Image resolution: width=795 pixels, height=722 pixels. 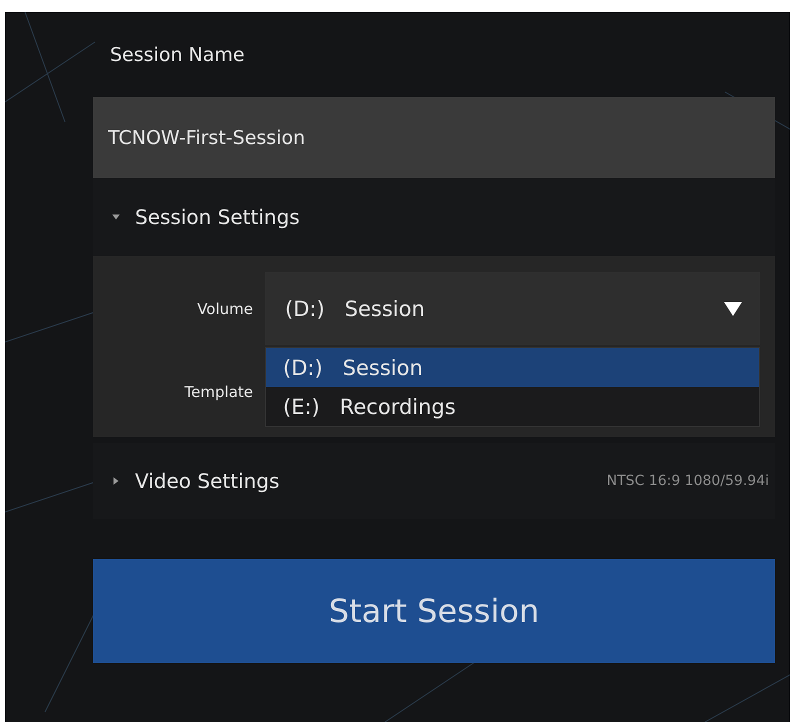 I want to click on session-name-label: Session Name, so click(x=177, y=55).